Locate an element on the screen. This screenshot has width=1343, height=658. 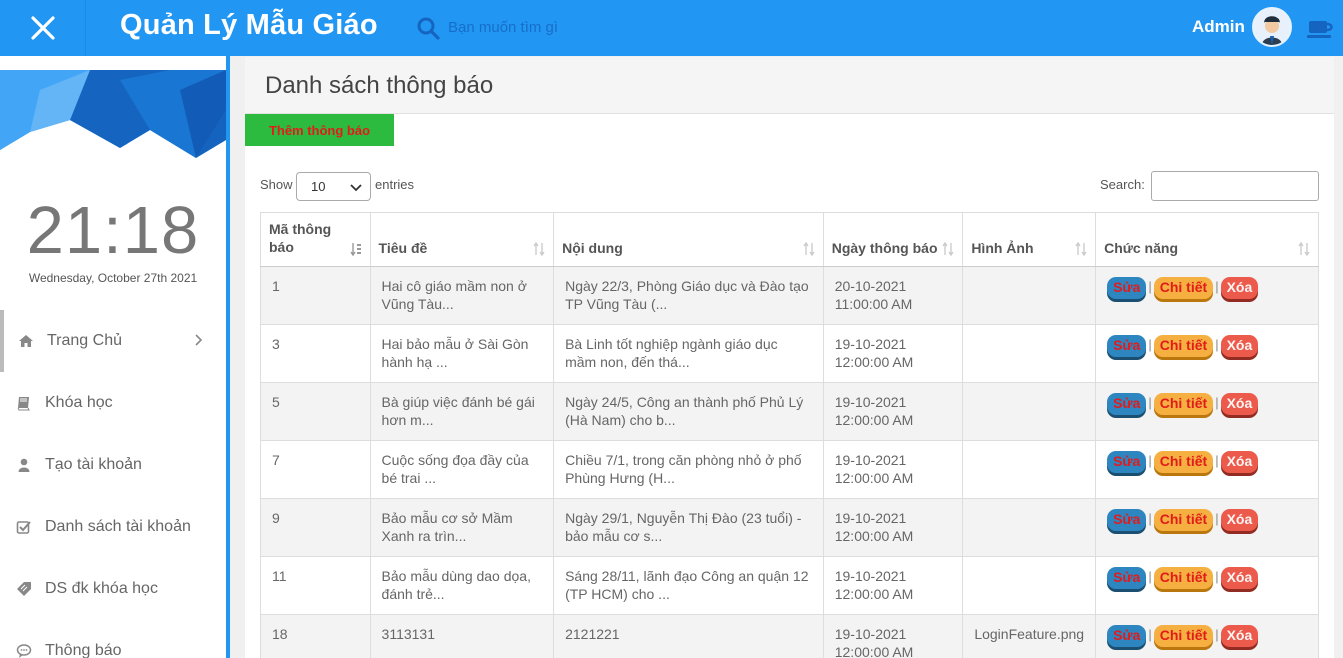
app-title: Quản Lý Mẫu Giáo is located at coordinates (249, 25).